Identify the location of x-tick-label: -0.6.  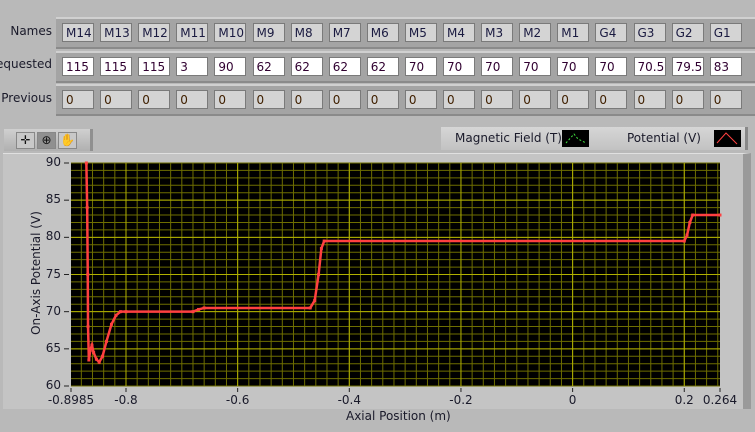
(237, 400).